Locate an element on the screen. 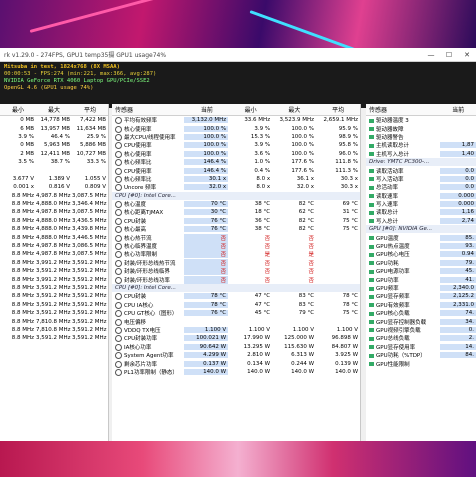 This screenshot has width=476, height=477. table-row: 3.9 % 46.4 % 25.9 % is located at coordinates (54, 137).